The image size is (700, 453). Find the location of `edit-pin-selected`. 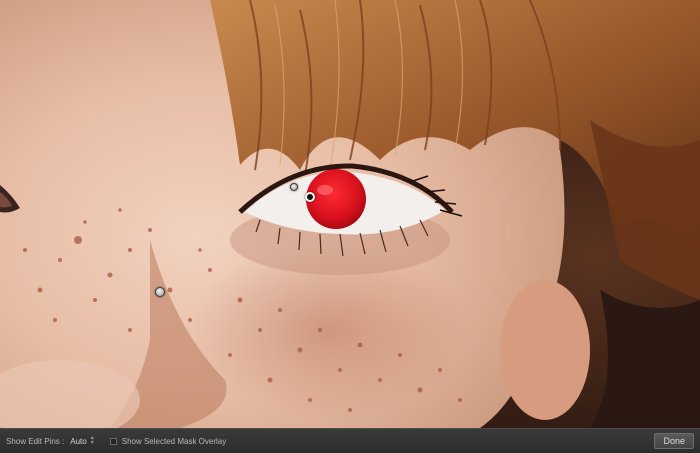

edit-pin-selected is located at coordinates (310, 197).